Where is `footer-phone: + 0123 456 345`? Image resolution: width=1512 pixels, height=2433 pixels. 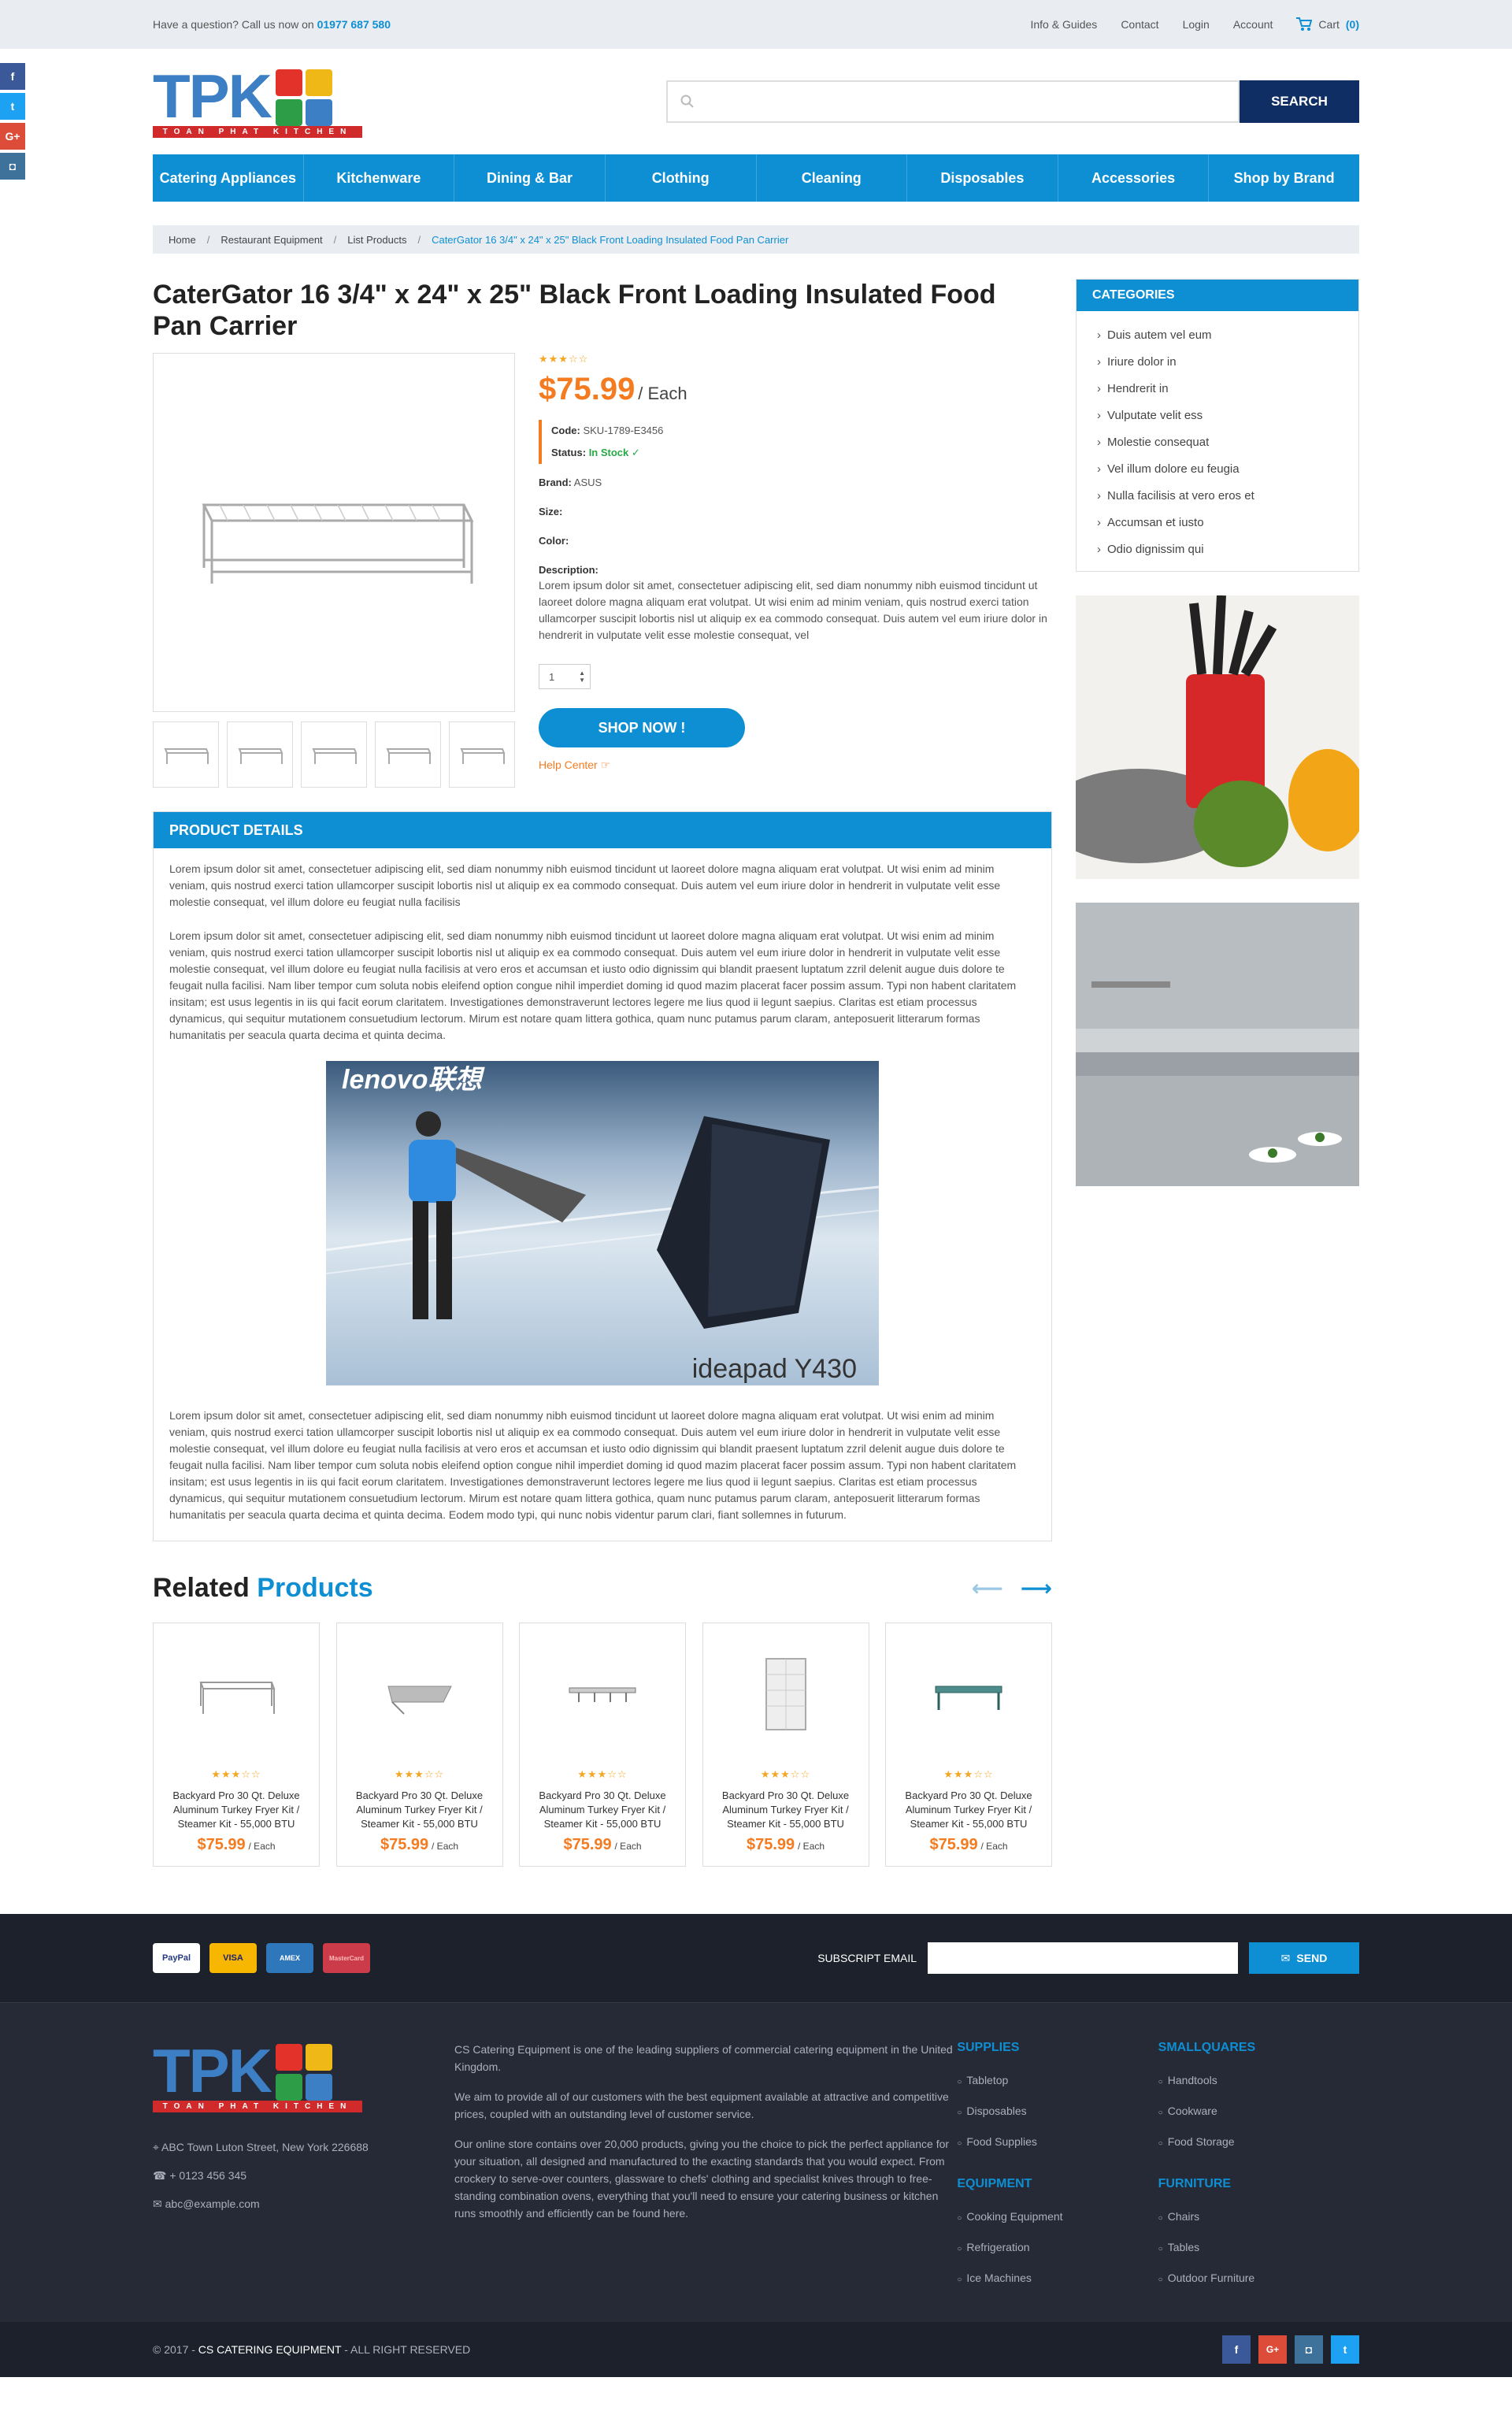
footer-phone: + 0123 456 345 is located at coordinates (208, 2175).